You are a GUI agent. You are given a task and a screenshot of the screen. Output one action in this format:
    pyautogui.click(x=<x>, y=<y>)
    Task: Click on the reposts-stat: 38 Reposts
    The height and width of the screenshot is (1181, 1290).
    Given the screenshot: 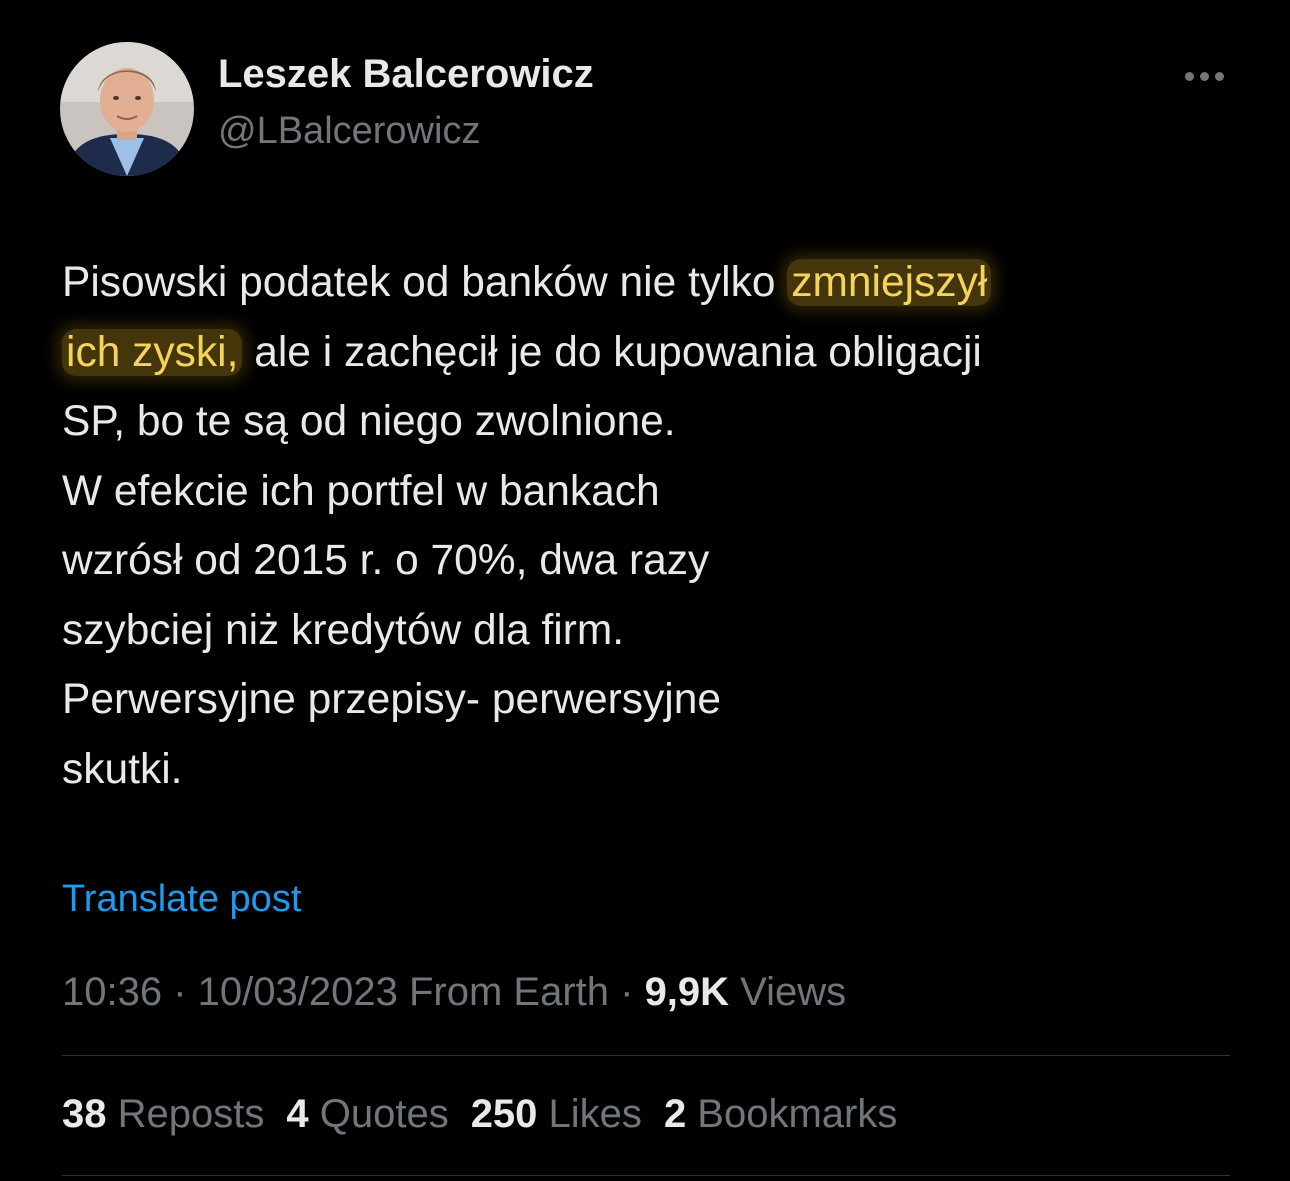 What is the action you would take?
    pyautogui.click(x=163, y=1114)
    